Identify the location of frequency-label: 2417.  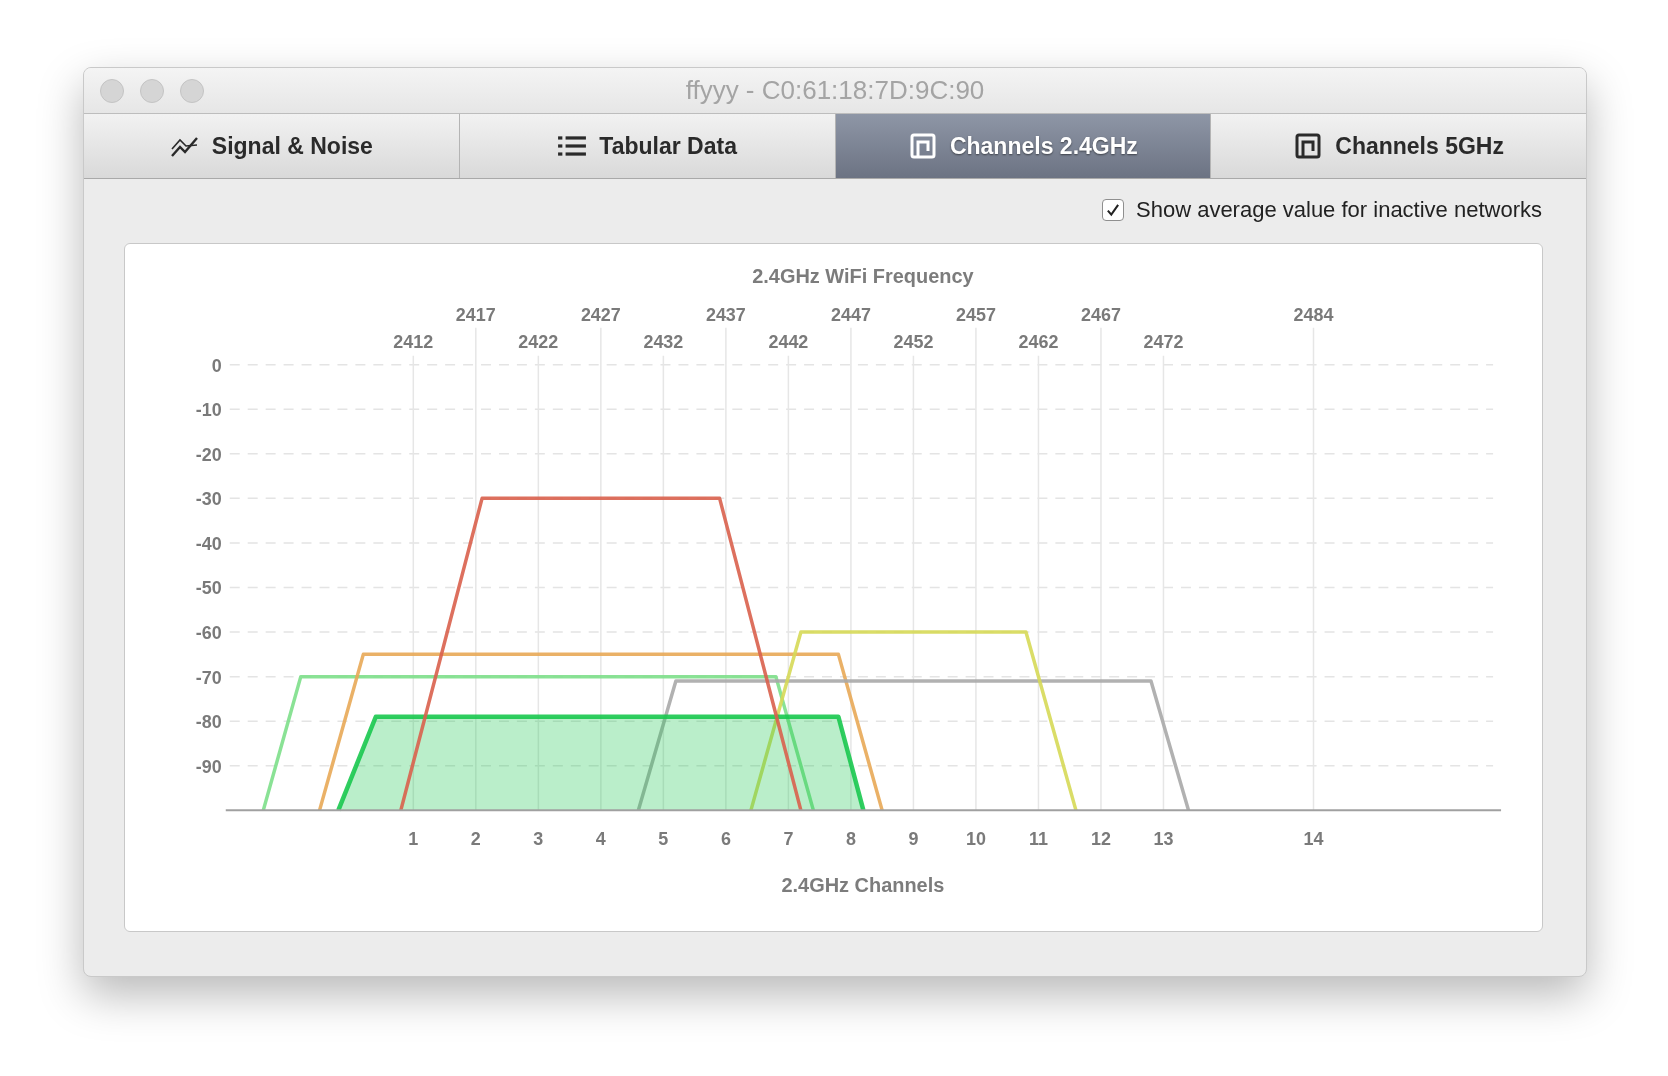
(475, 314).